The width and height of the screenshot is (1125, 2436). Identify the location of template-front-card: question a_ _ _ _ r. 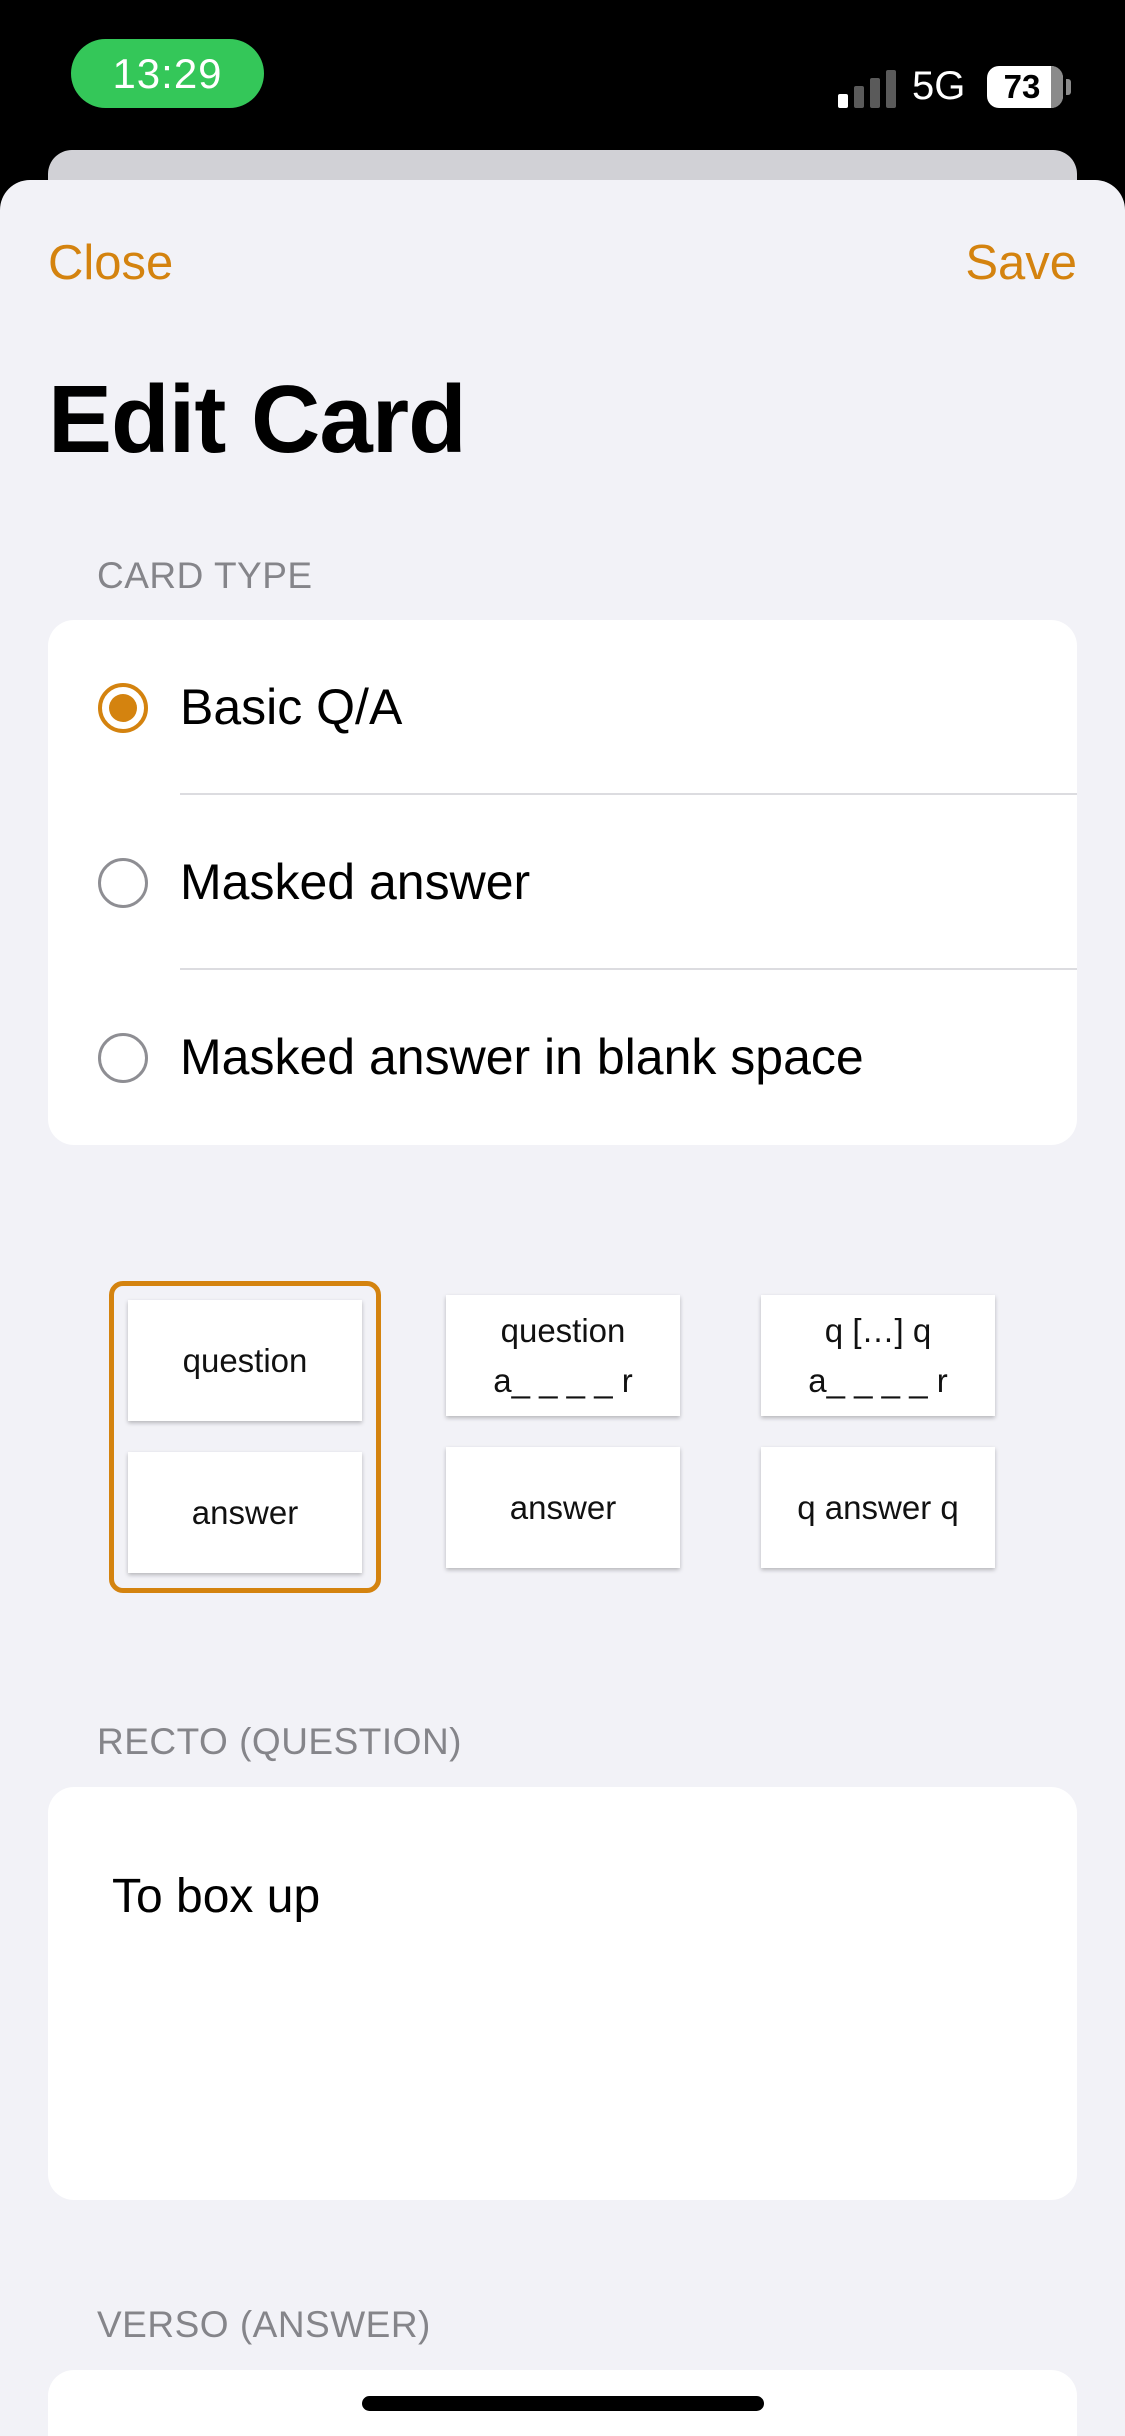
(563, 1355).